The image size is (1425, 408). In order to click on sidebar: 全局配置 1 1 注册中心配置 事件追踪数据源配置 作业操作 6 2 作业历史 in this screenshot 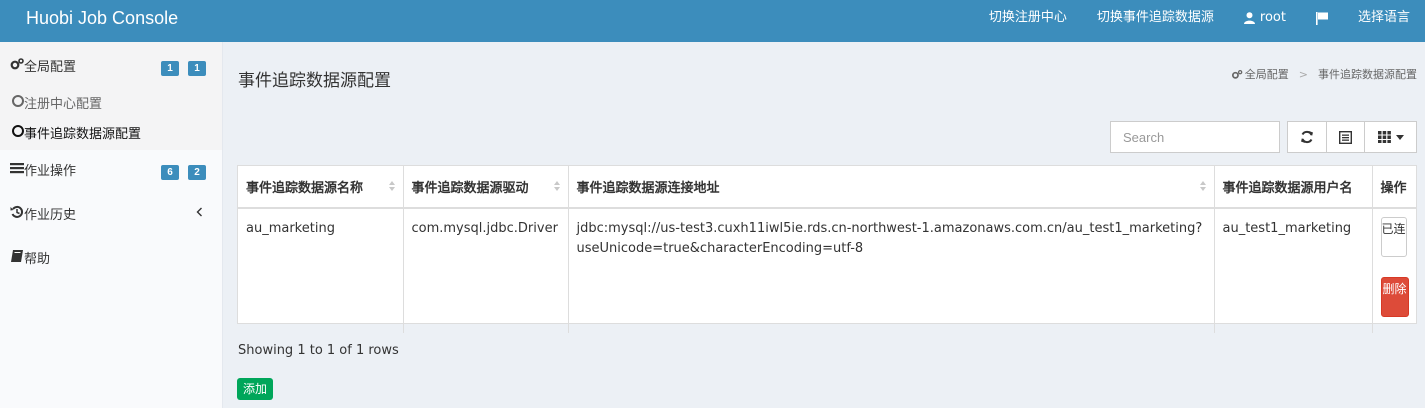, I will do `click(111, 225)`.